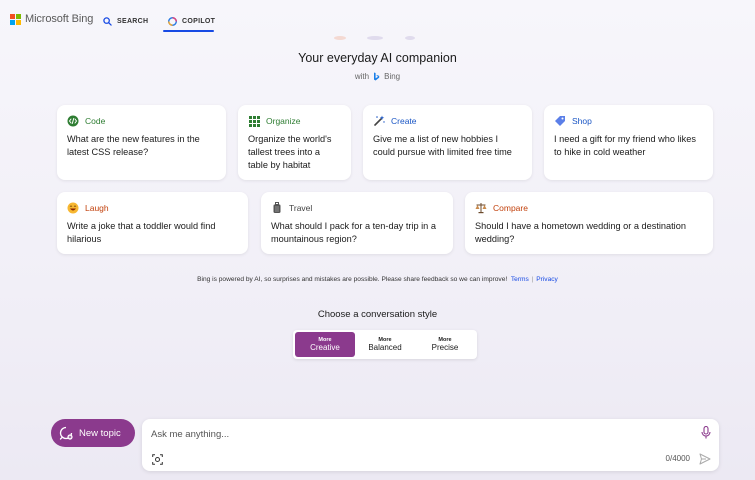 This screenshot has height=480, width=755. Describe the element at coordinates (73, 208) in the screenshot. I see `laughing-face-icon` at that location.